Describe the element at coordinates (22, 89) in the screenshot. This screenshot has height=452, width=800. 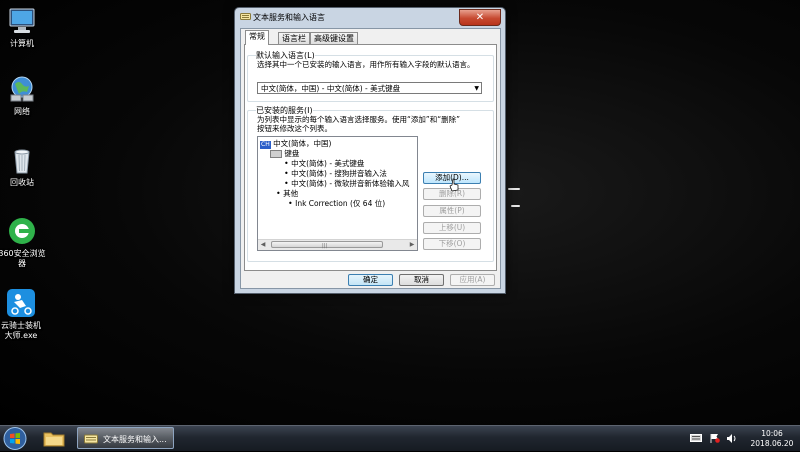
I see `network-icon` at that location.